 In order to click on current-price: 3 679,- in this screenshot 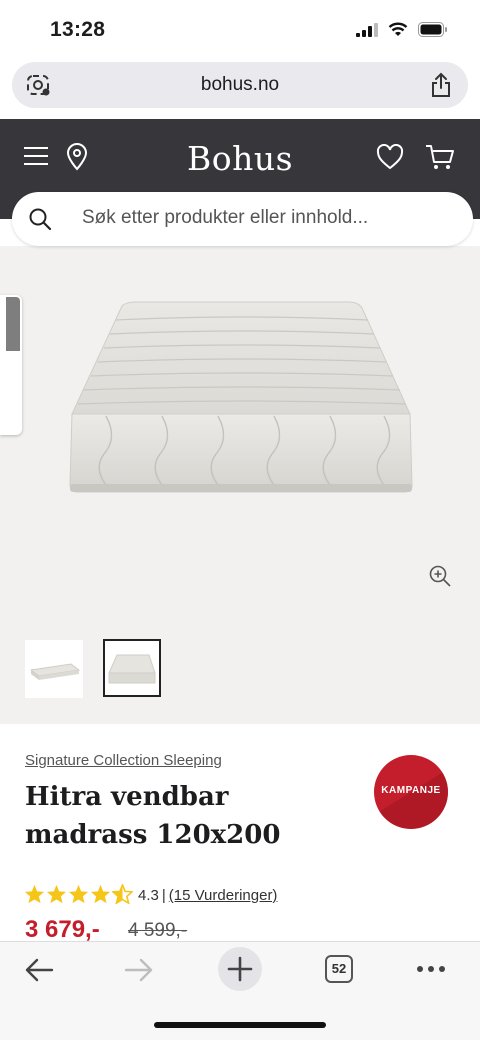, I will do `click(62, 929)`.